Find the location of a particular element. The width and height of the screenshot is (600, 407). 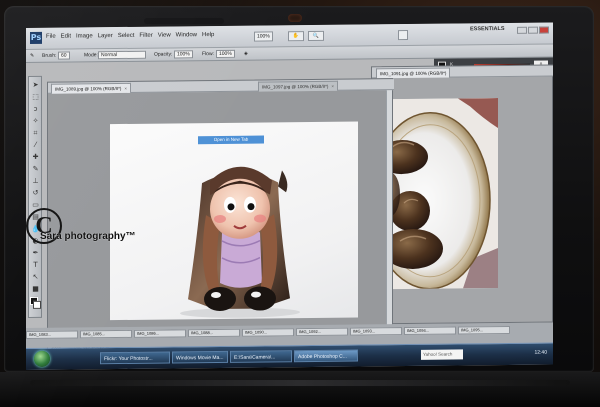

zoom-level: 100% is located at coordinates (263, 36).